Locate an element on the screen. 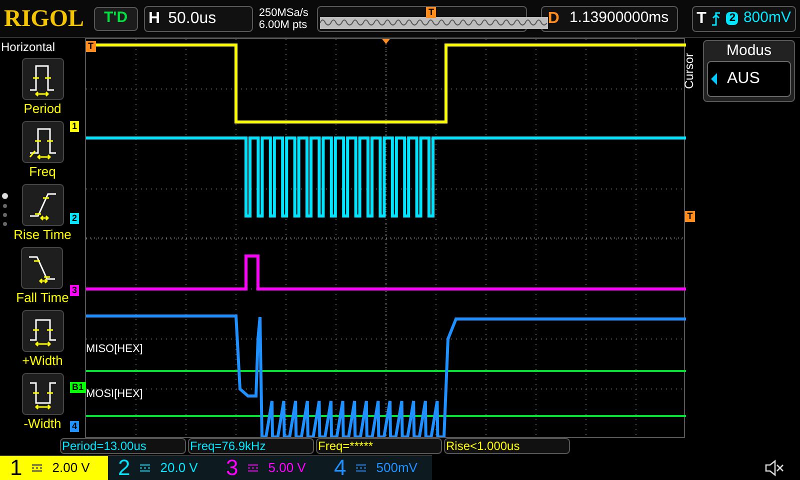 The image size is (800, 480). channel-marker: 3 is located at coordinates (75, 290).